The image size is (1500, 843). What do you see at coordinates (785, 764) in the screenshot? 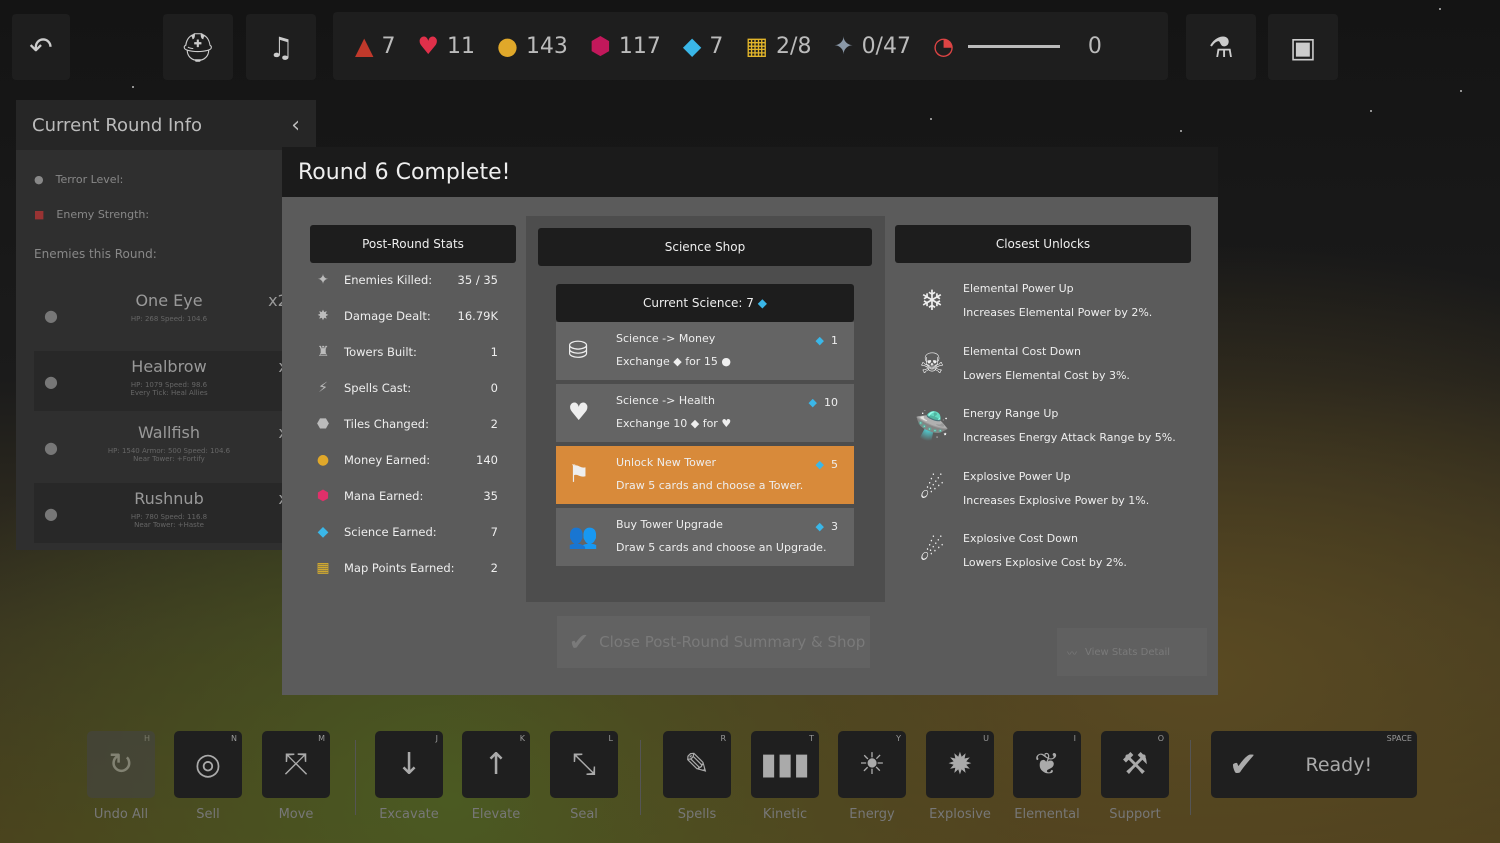
I see `tool-kinetic-button: ▮▮▮ T` at bounding box center [785, 764].